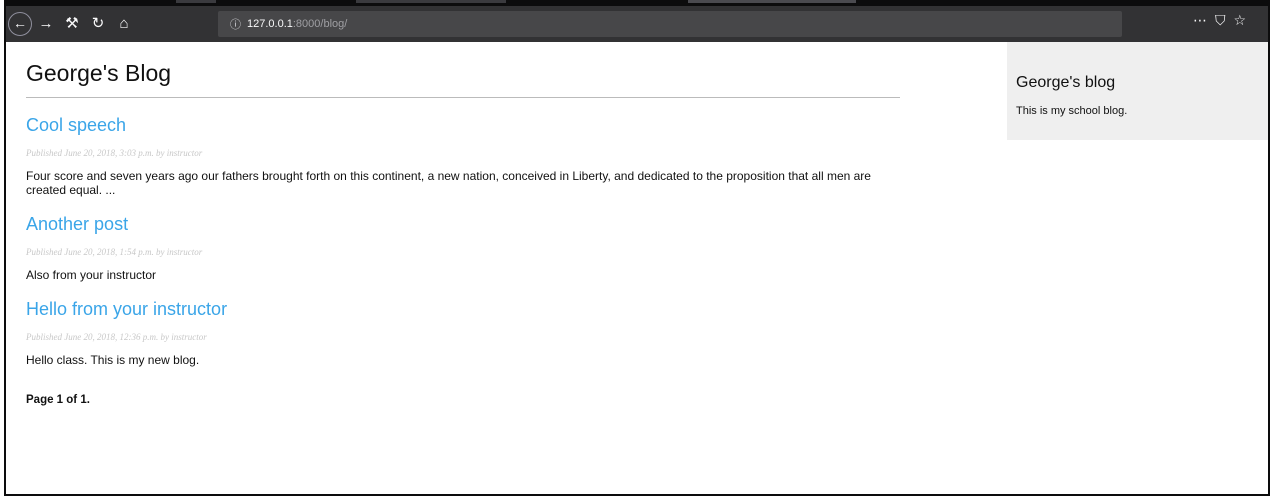  I want to click on pocket-icon: ⛉, so click(1220, 20).